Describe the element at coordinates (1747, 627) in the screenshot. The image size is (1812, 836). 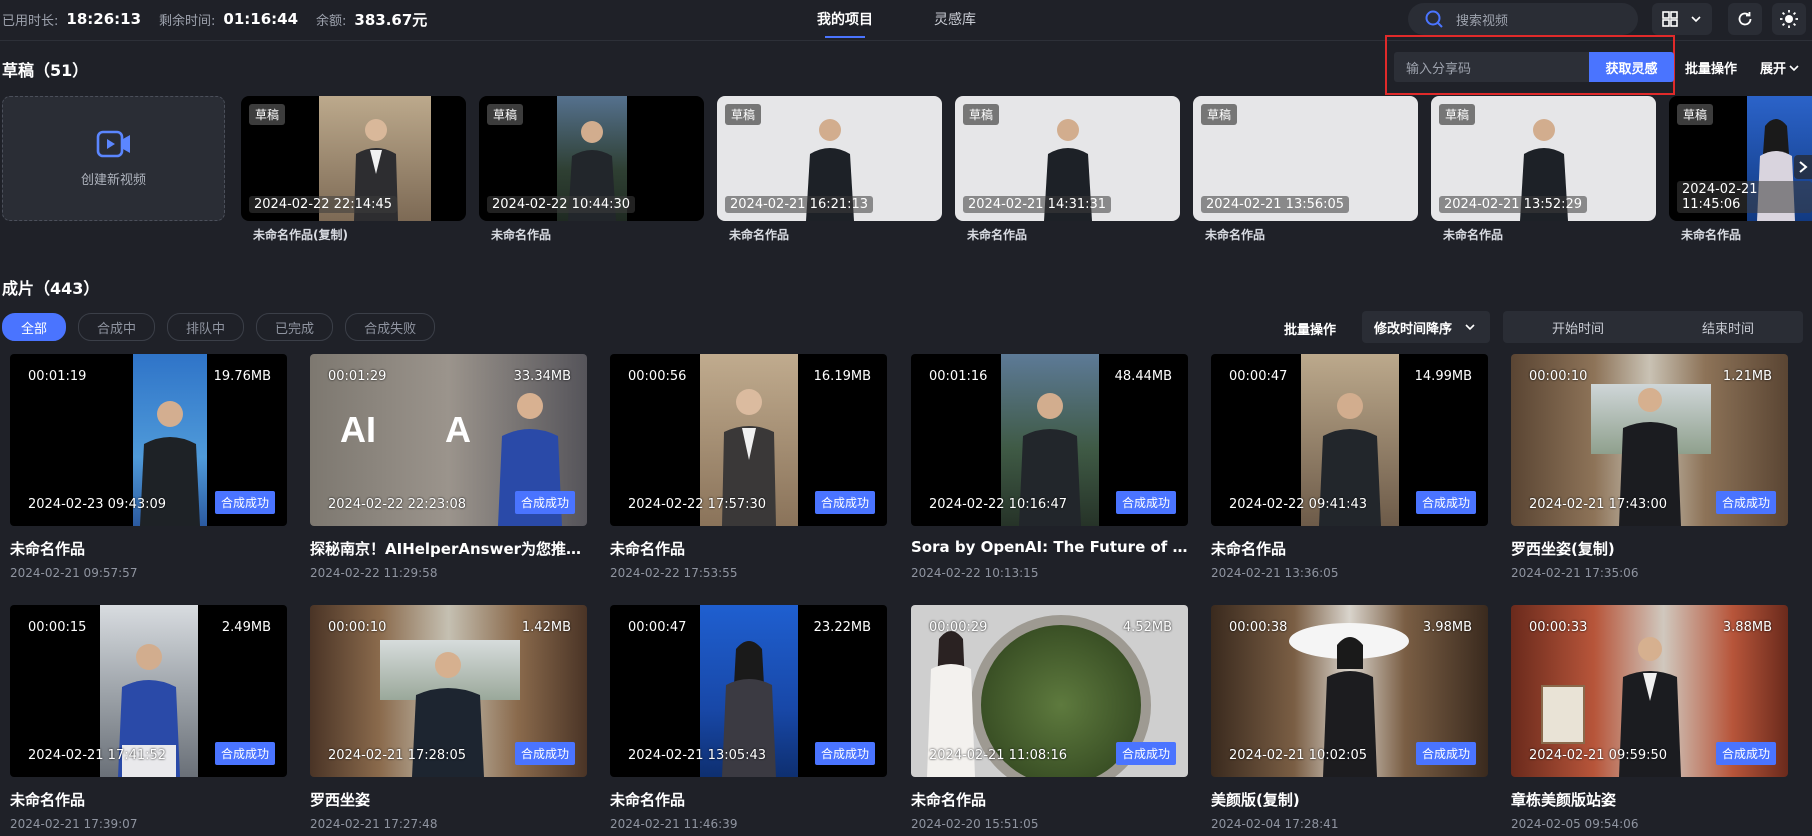
I see `video-size: 3.88MB` at that location.